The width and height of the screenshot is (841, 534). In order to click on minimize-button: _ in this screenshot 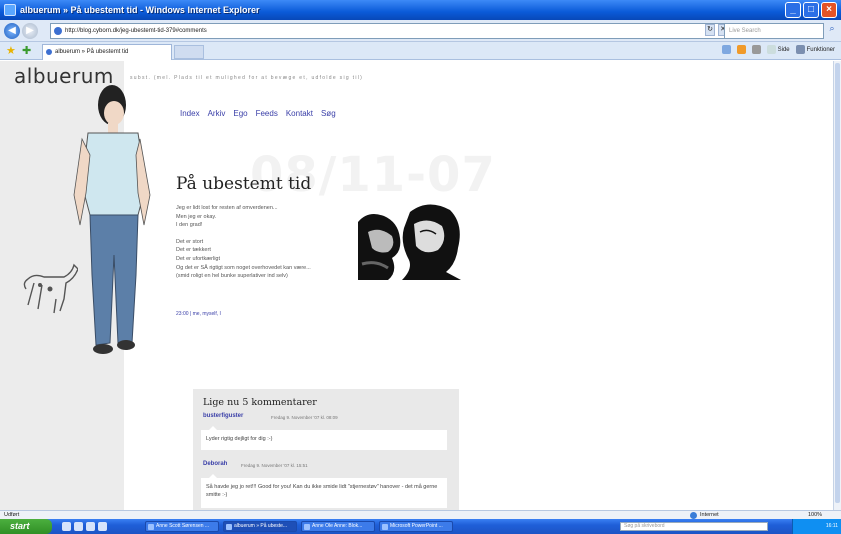, I will do `click(793, 10)`.